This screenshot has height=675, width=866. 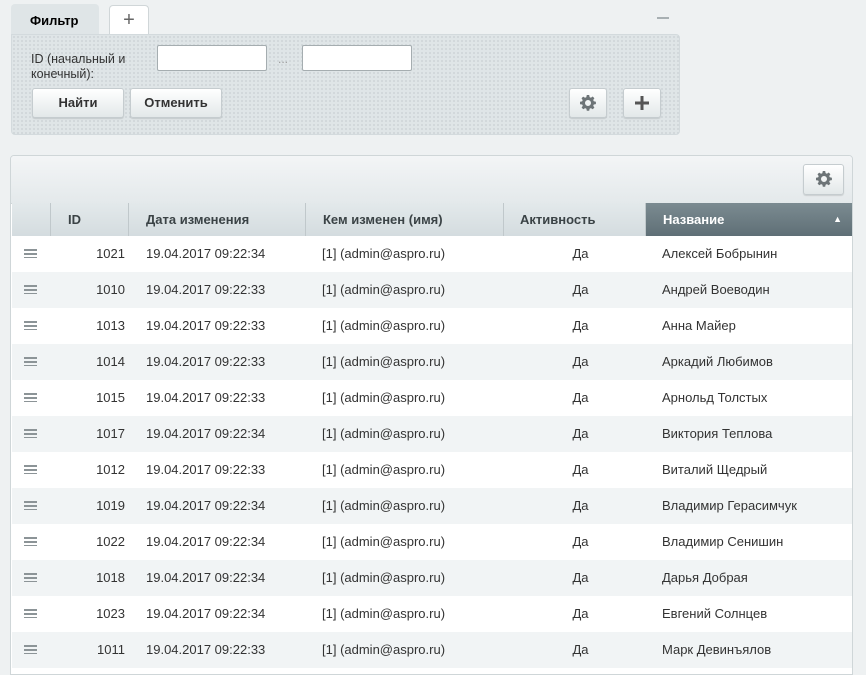 What do you see at coordinates (405, 219) in the screenshot?
I see `header-user: Кем изменен (имя)` at bounding box center [405, 219].